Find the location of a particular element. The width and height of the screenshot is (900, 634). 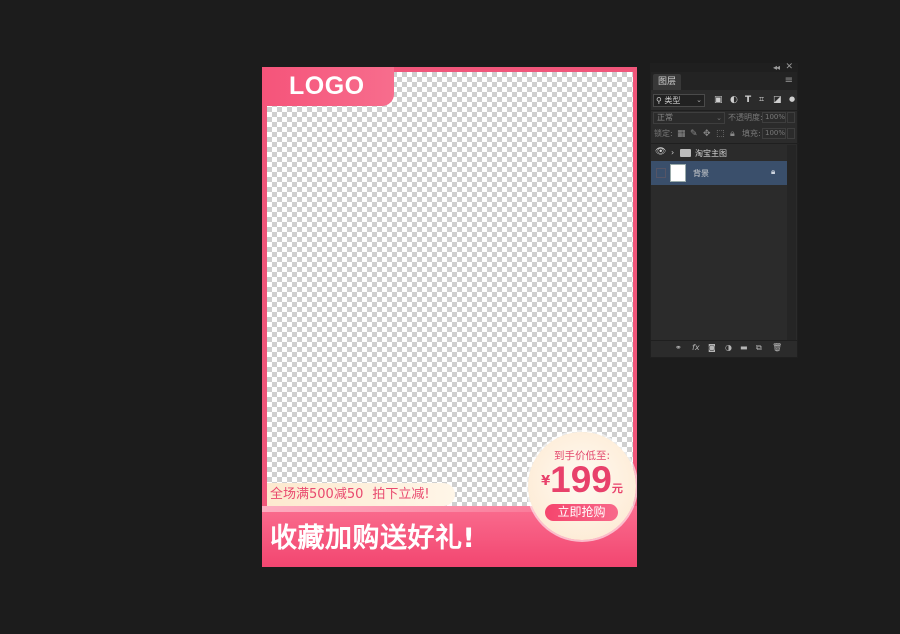

opacity-input: 100% is located at coordinates (774, 117).